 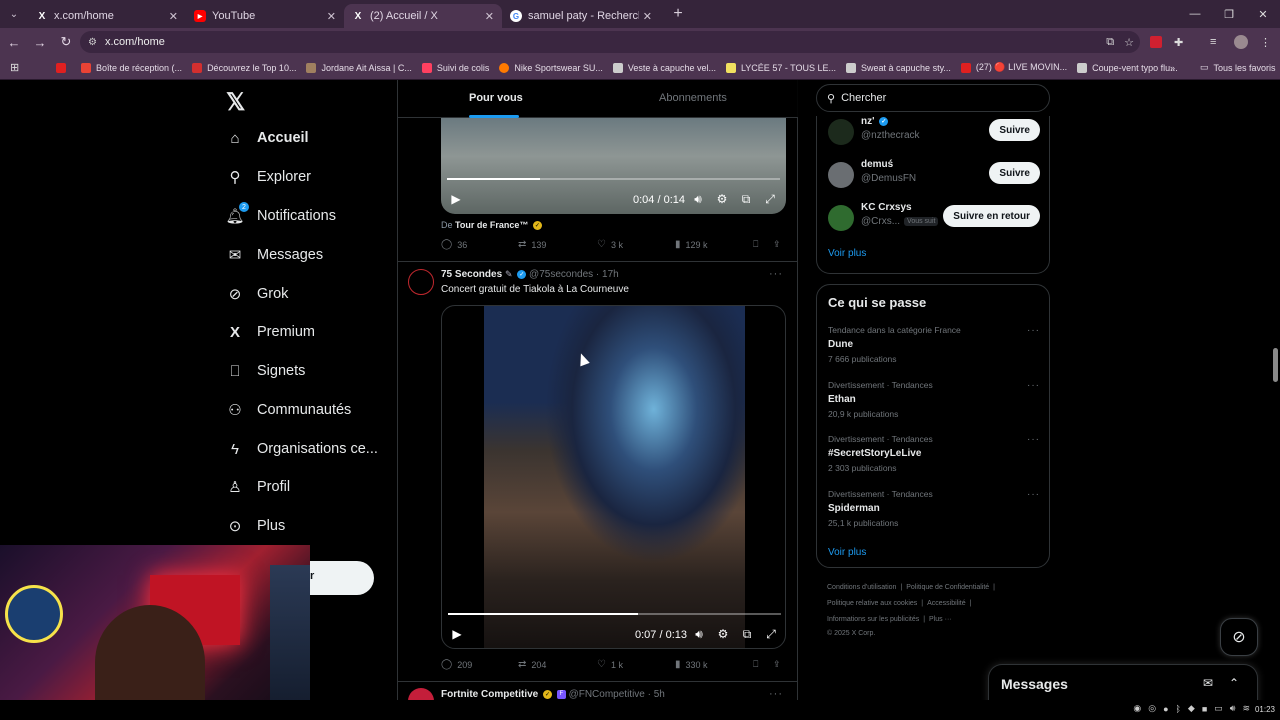 What do you see at coordinates (454, 244) in the screenshot?
I see `reply-button: ◯ 36` at bounding box center [454, 244].